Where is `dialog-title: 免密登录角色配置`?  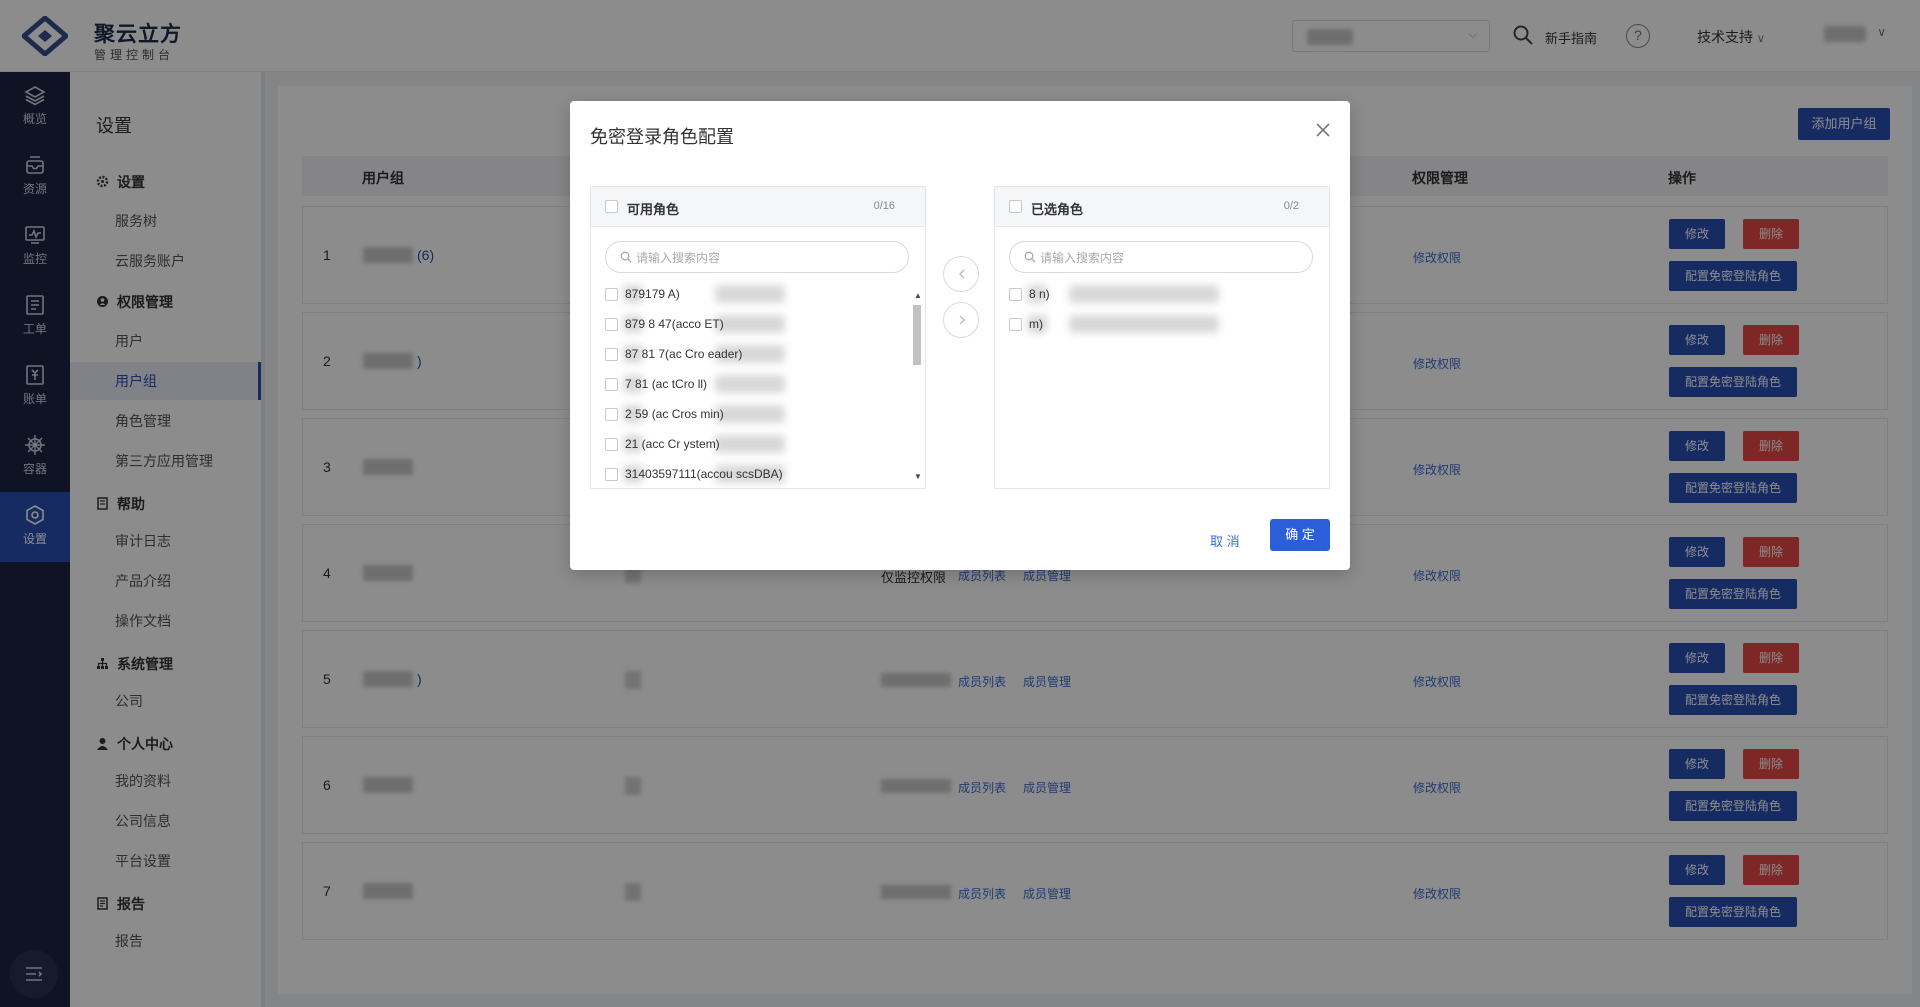 dialog-title: 免密登录角色配置 is located at coordinates (662, 137).